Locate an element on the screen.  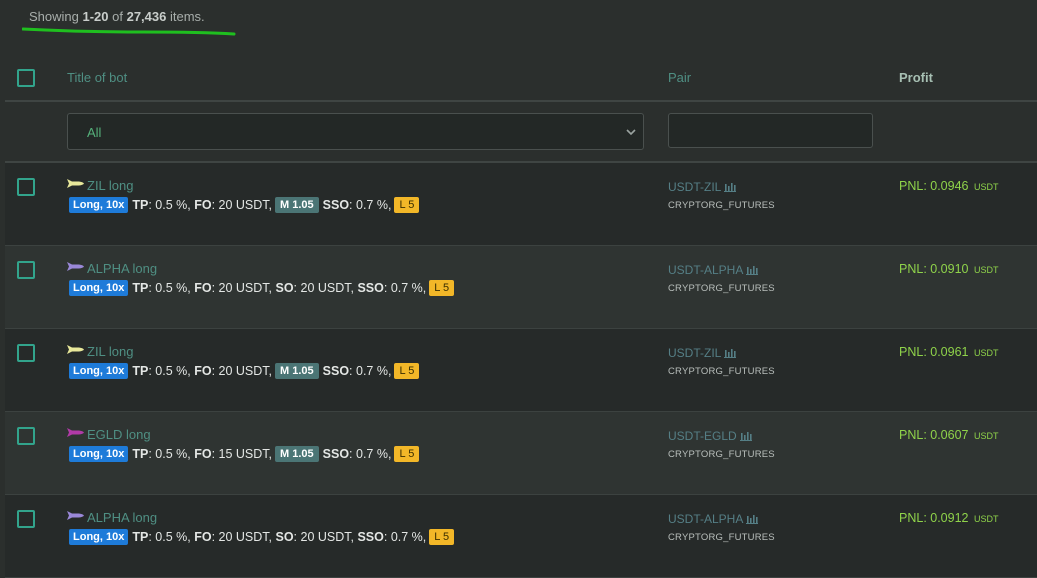
summary-prefix: Showing is located at coordinates (56, 16).